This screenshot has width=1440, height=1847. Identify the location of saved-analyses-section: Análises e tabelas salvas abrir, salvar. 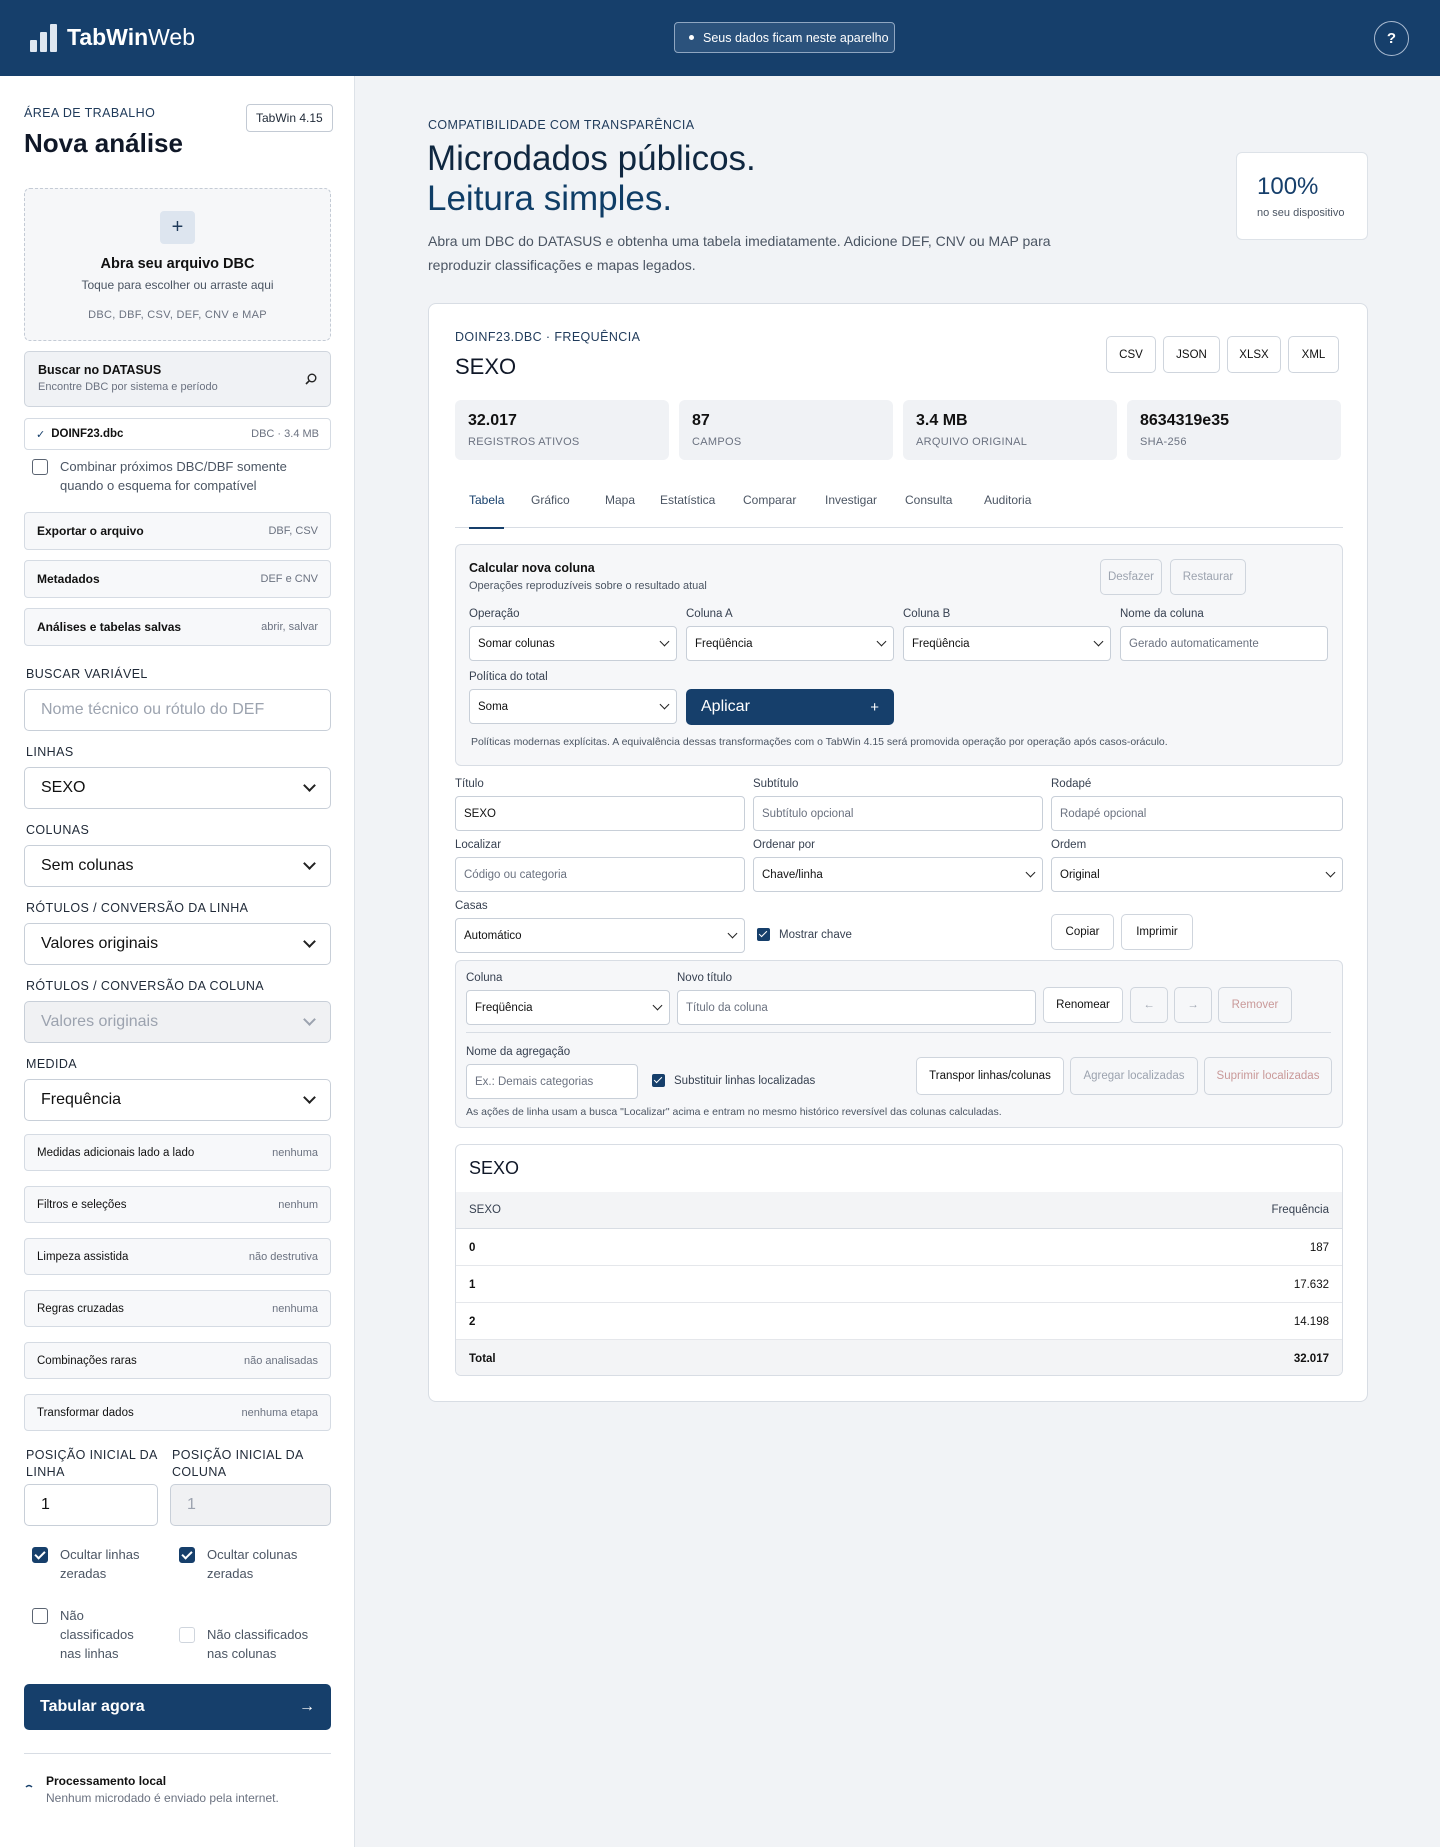
(177, 627).